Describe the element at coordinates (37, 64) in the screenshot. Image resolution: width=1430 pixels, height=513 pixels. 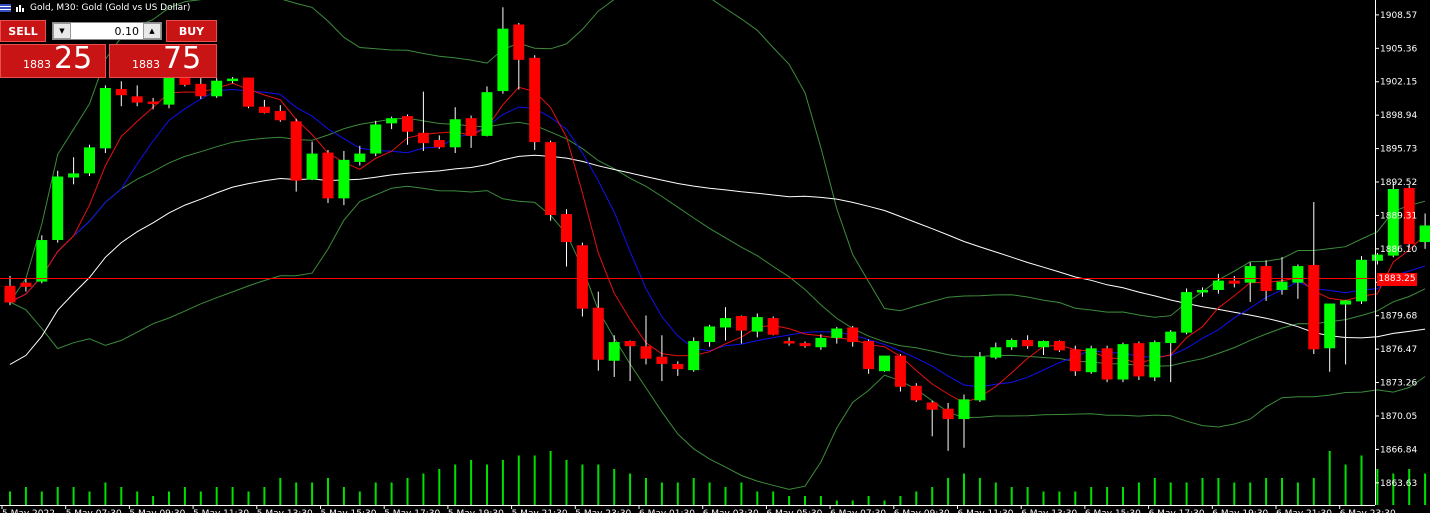
I see `sell-price-prefix: 1883` at that location.